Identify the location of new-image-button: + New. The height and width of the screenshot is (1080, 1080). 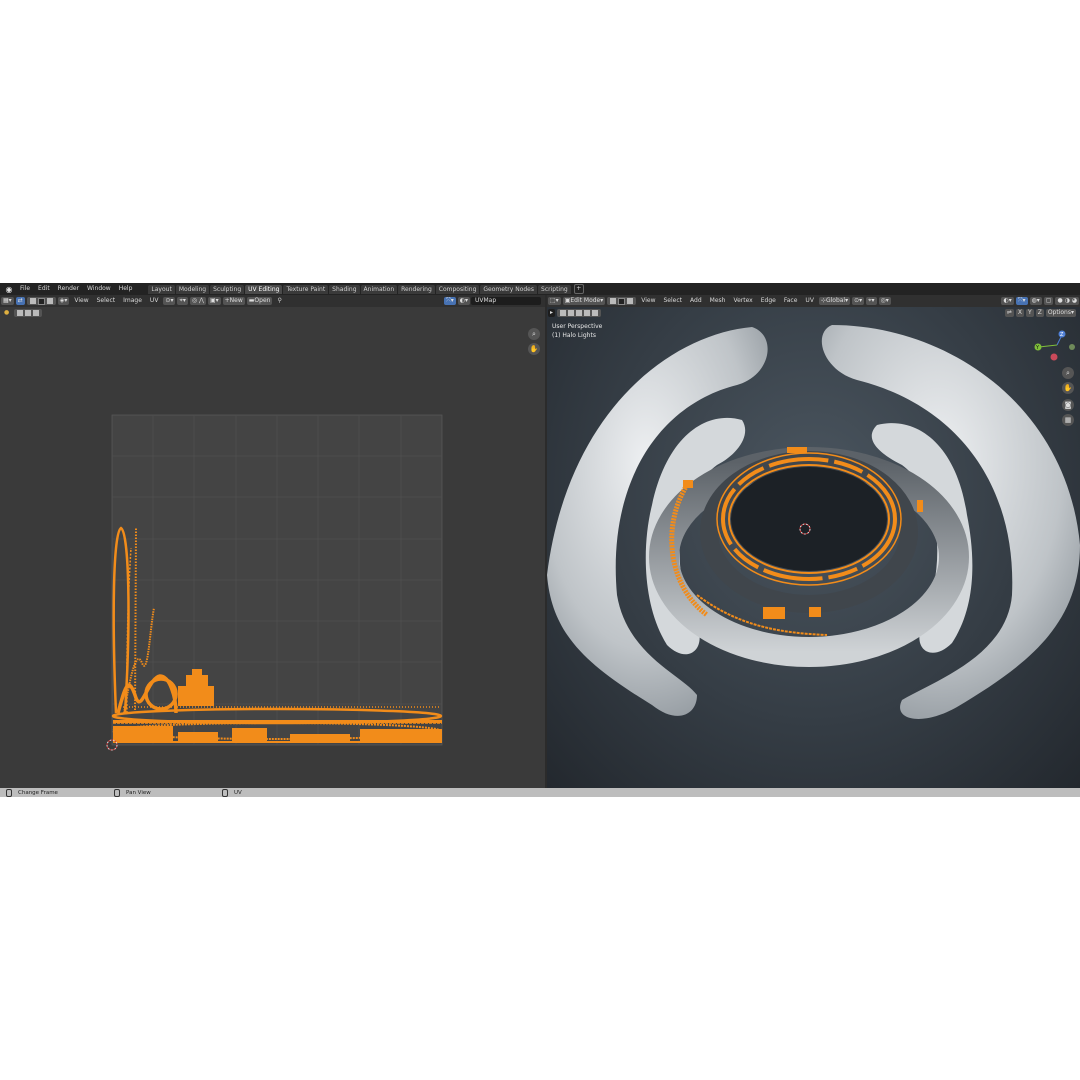
(233, 301).